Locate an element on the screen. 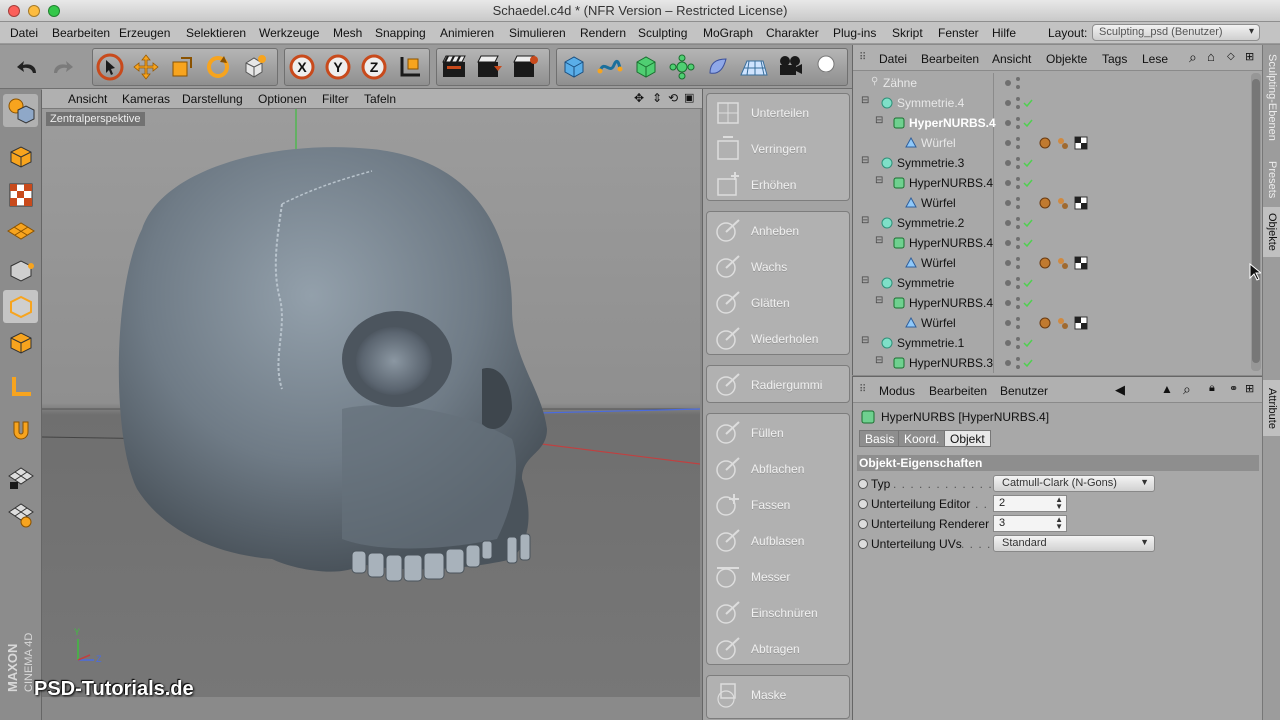 The height and width of the screenshot is (720, 1280). side-tab-sculpting-ebenen: Sculpting-Ebenen is located at coordinates (1271, 97).